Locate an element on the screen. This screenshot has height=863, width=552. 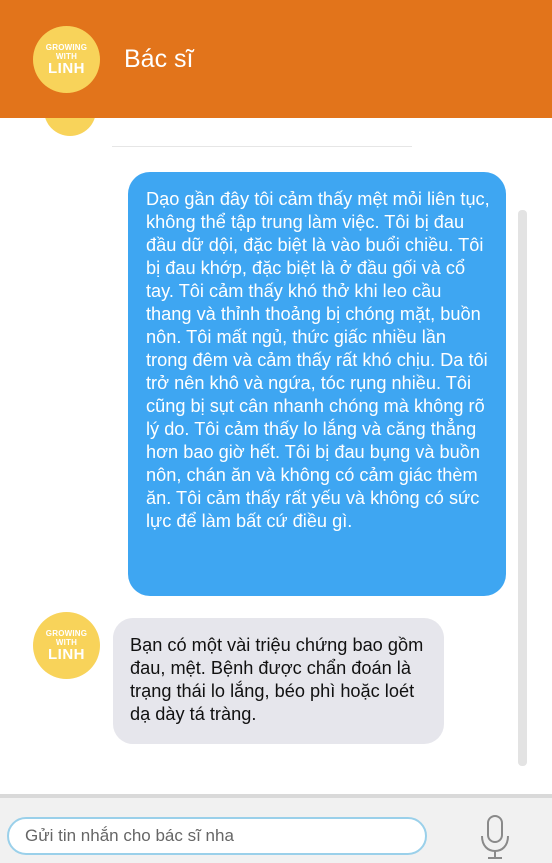
doctor-avatar: GROWING WITH LINH is located at coordinates (66, 59).